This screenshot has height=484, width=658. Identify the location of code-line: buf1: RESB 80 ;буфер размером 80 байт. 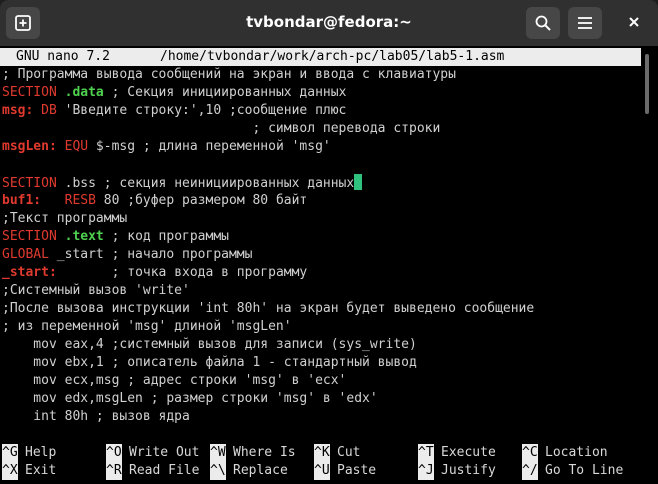
(155, 200).